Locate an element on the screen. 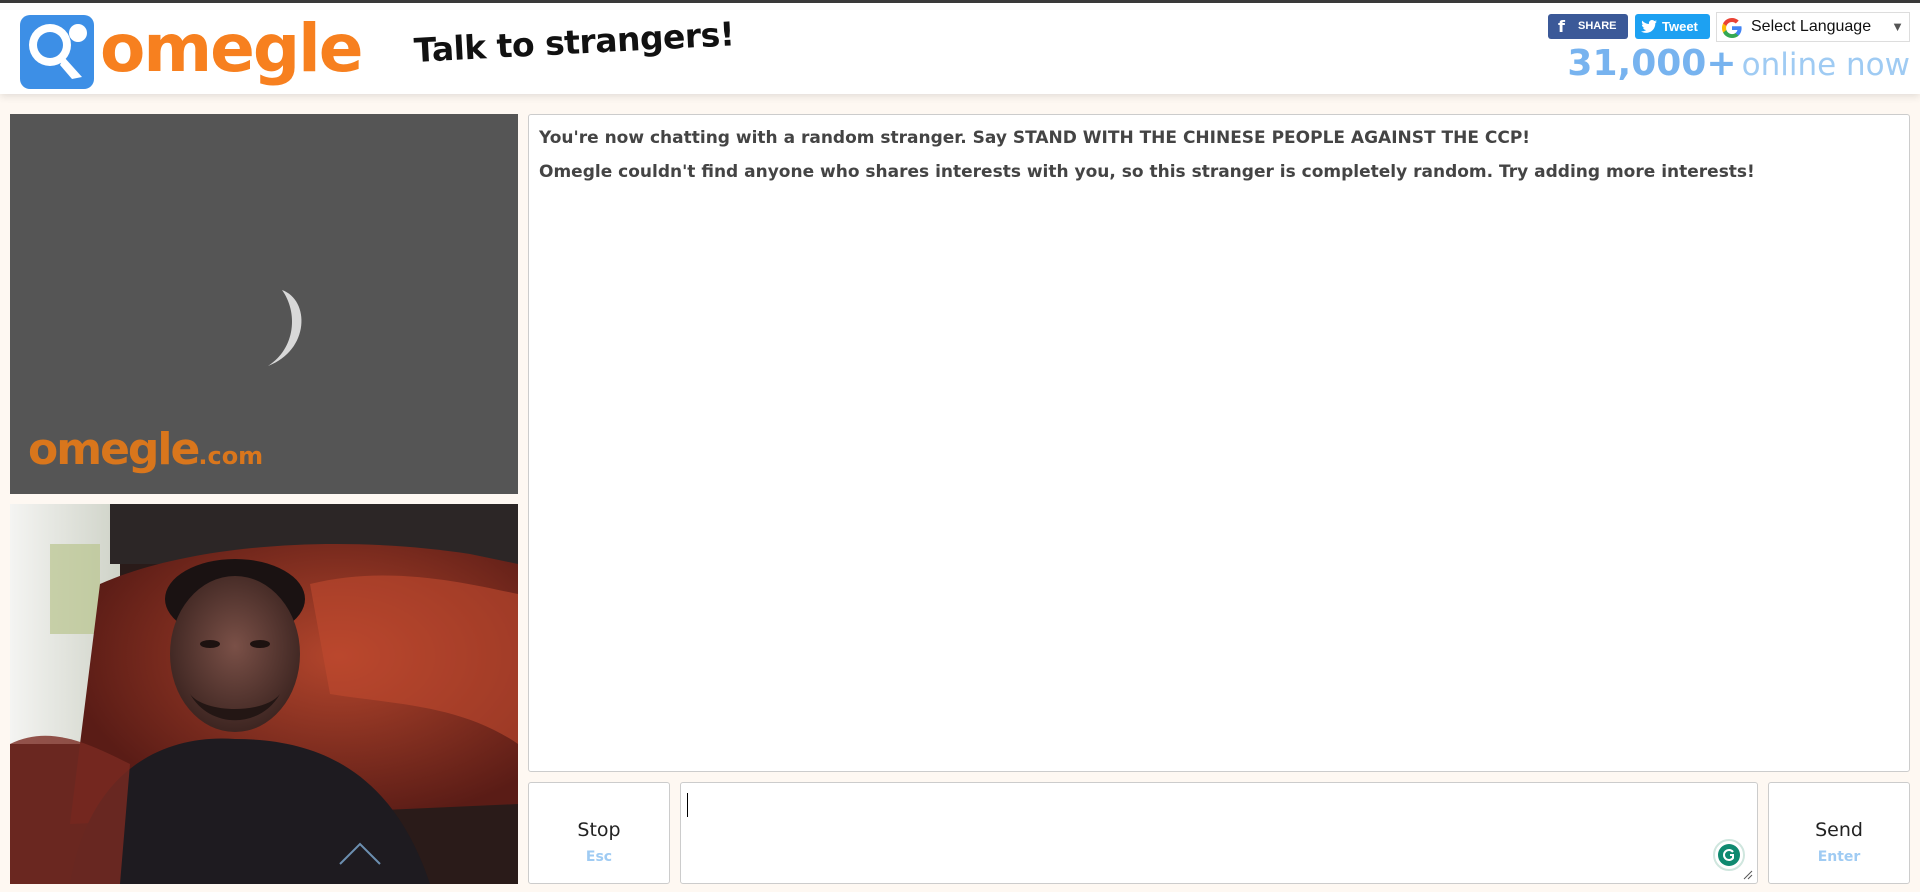  language-select-label: Select Language is located at coordinates (1811, 26).